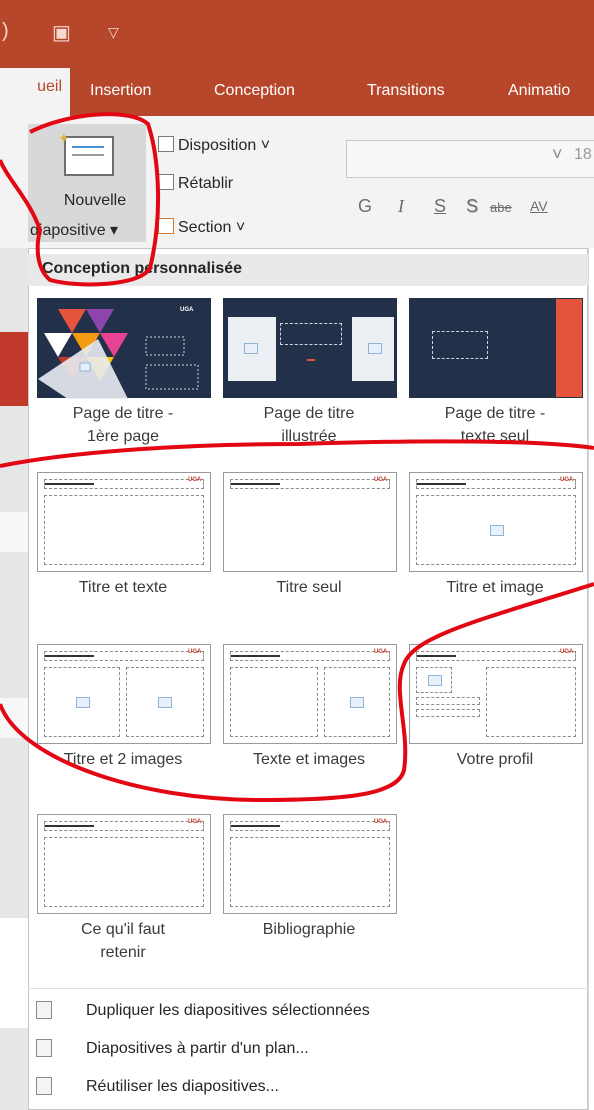 This screenshot has width=594, height=1110. I want to click on annotation-circle-new-slide, so click(80, 199).